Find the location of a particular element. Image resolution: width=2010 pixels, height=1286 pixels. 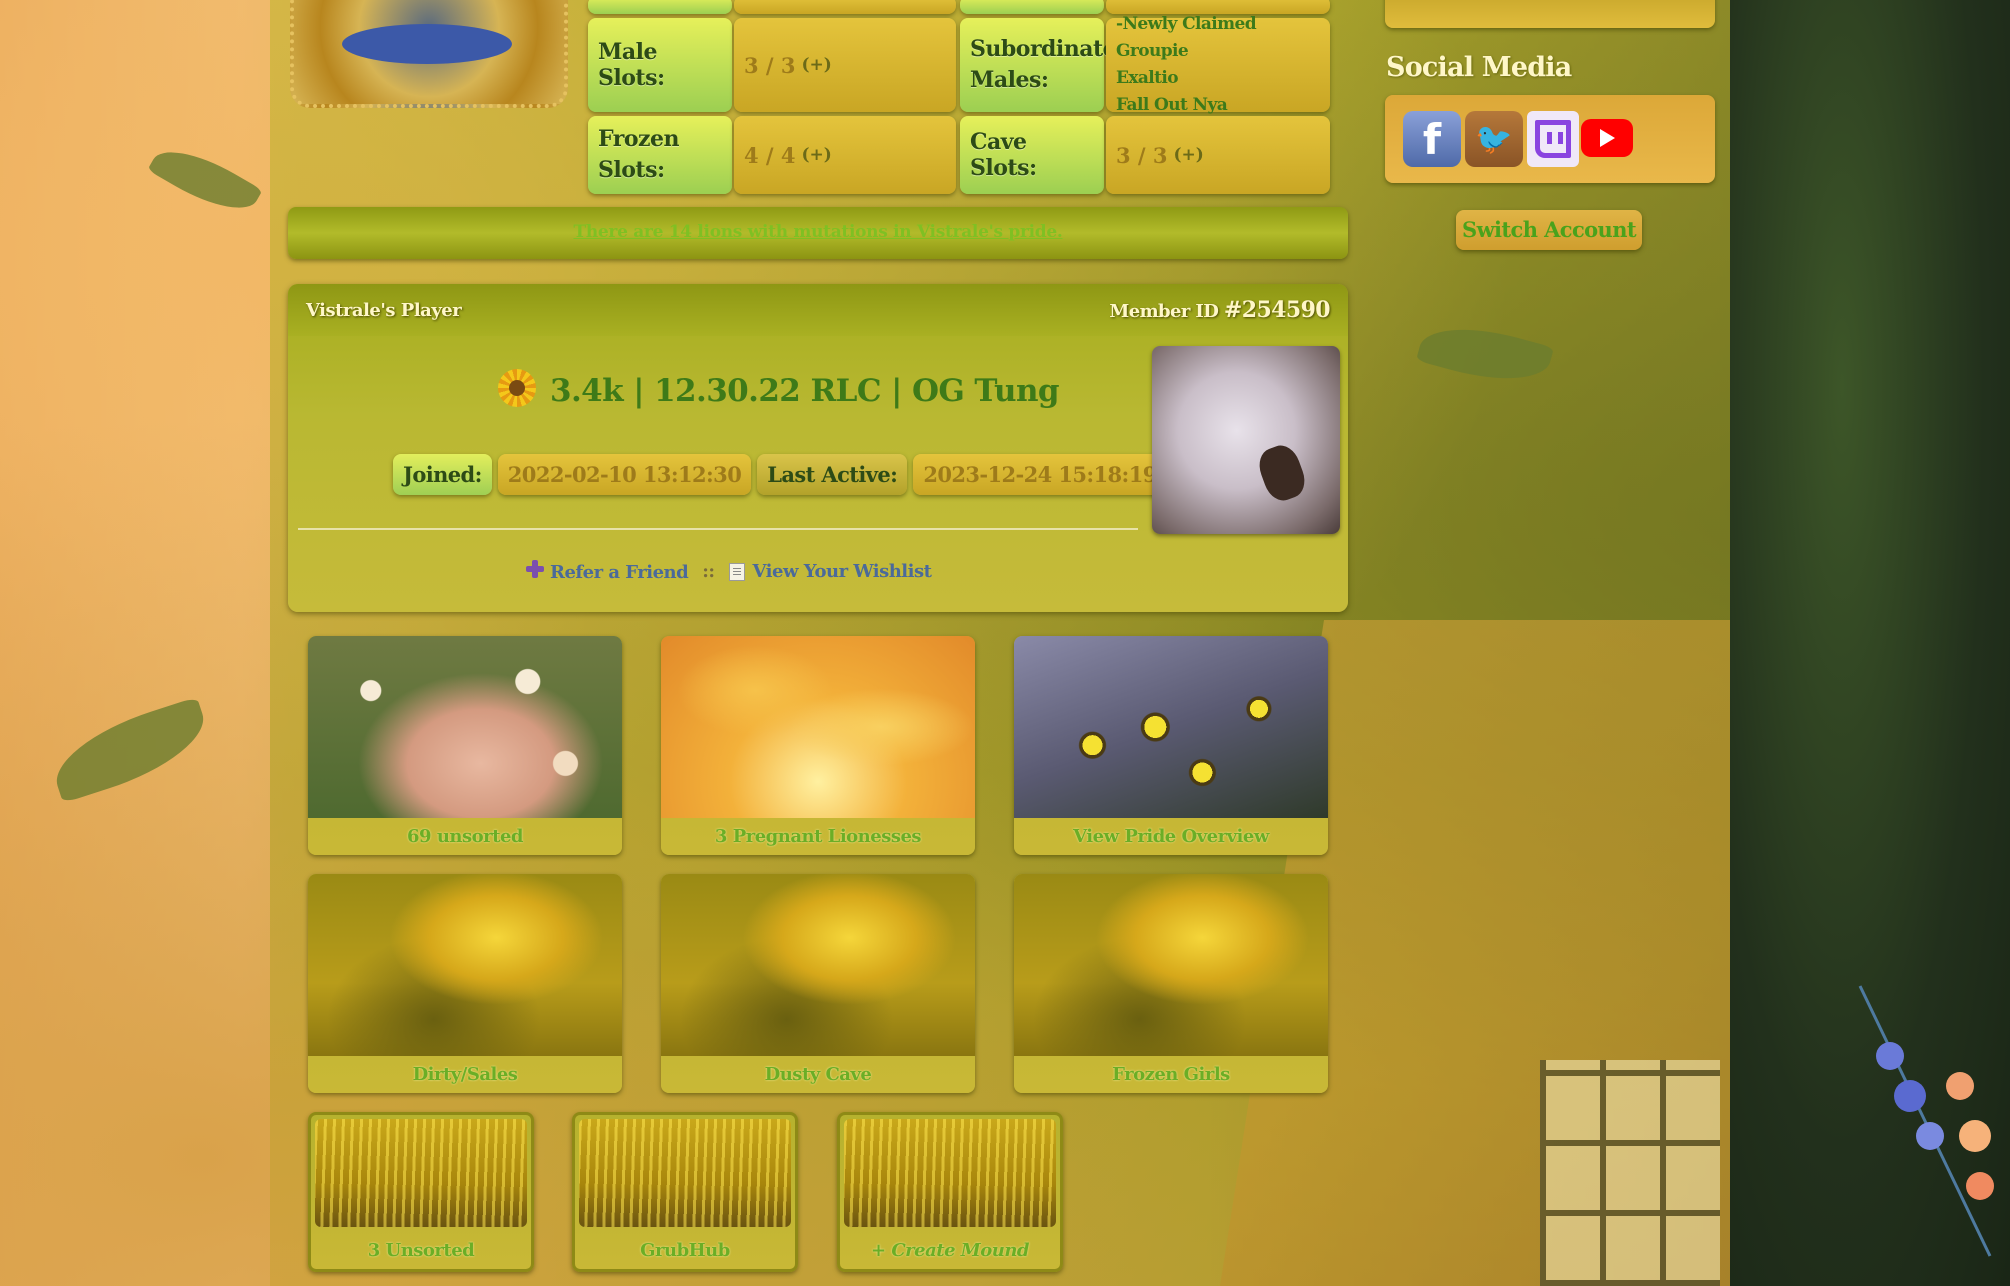

mound-label: 3 Unsorted is located at coordinates (421, 1250).